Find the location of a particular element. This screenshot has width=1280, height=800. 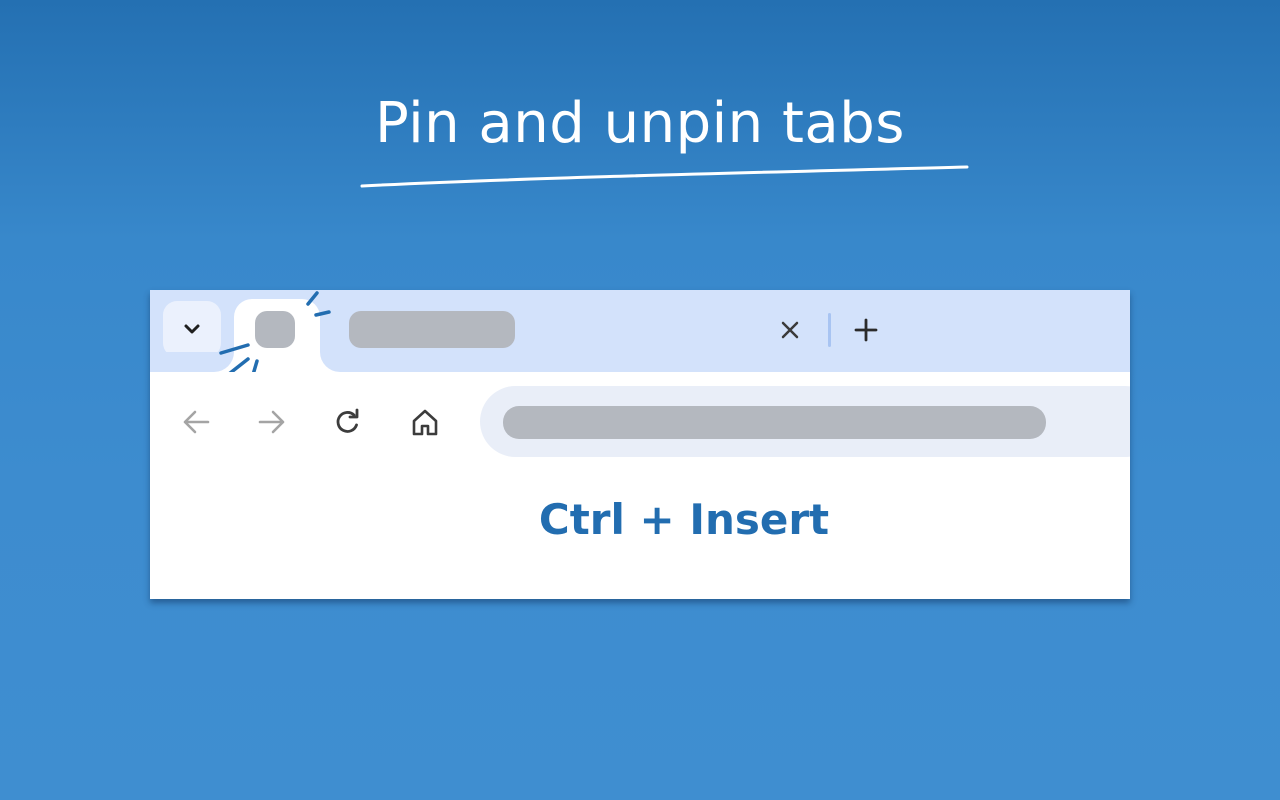

close-icon is located at coordinates (790, 330).